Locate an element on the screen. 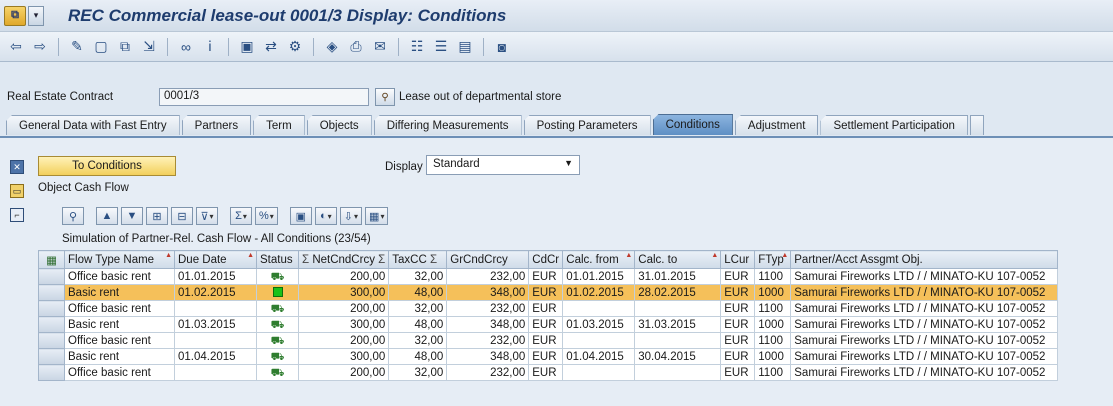 The width and height of the screenshot is (1113, 406). tab-differing-measurements: Differing Measurements is located at coordinates (447, 125).